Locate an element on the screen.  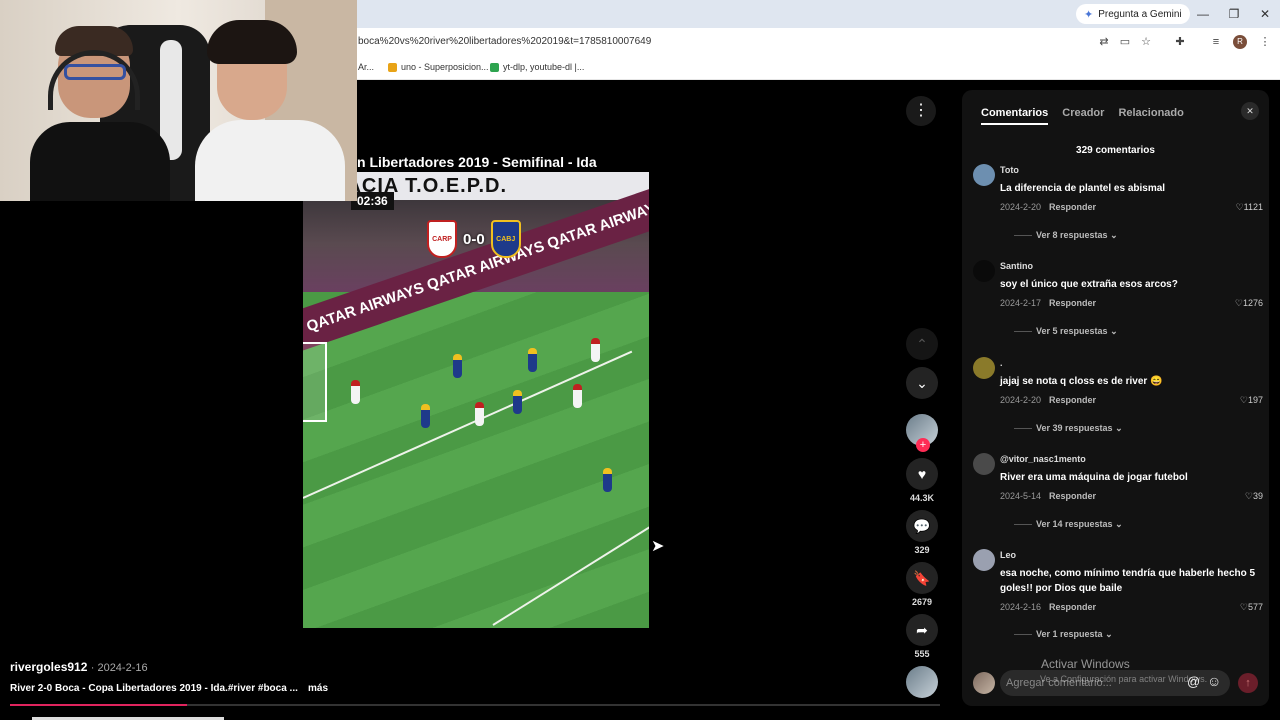
mouse-cursor-icon: ➤ is located at coordinates (658, 546).